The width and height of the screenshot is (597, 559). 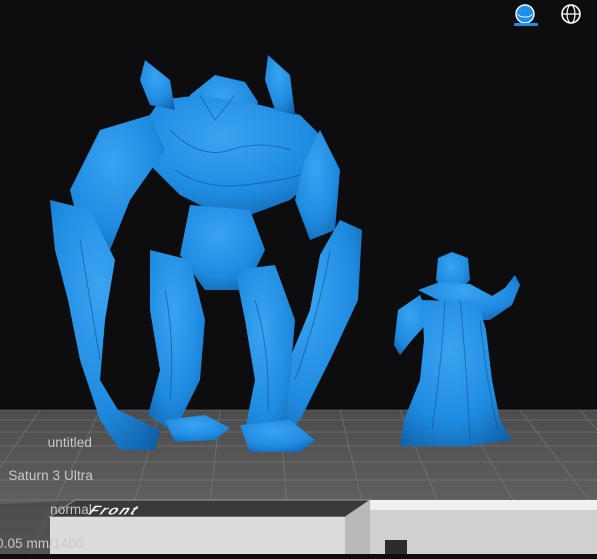 I want to click on solid-sphere-icon, so click(x=525, y=14).